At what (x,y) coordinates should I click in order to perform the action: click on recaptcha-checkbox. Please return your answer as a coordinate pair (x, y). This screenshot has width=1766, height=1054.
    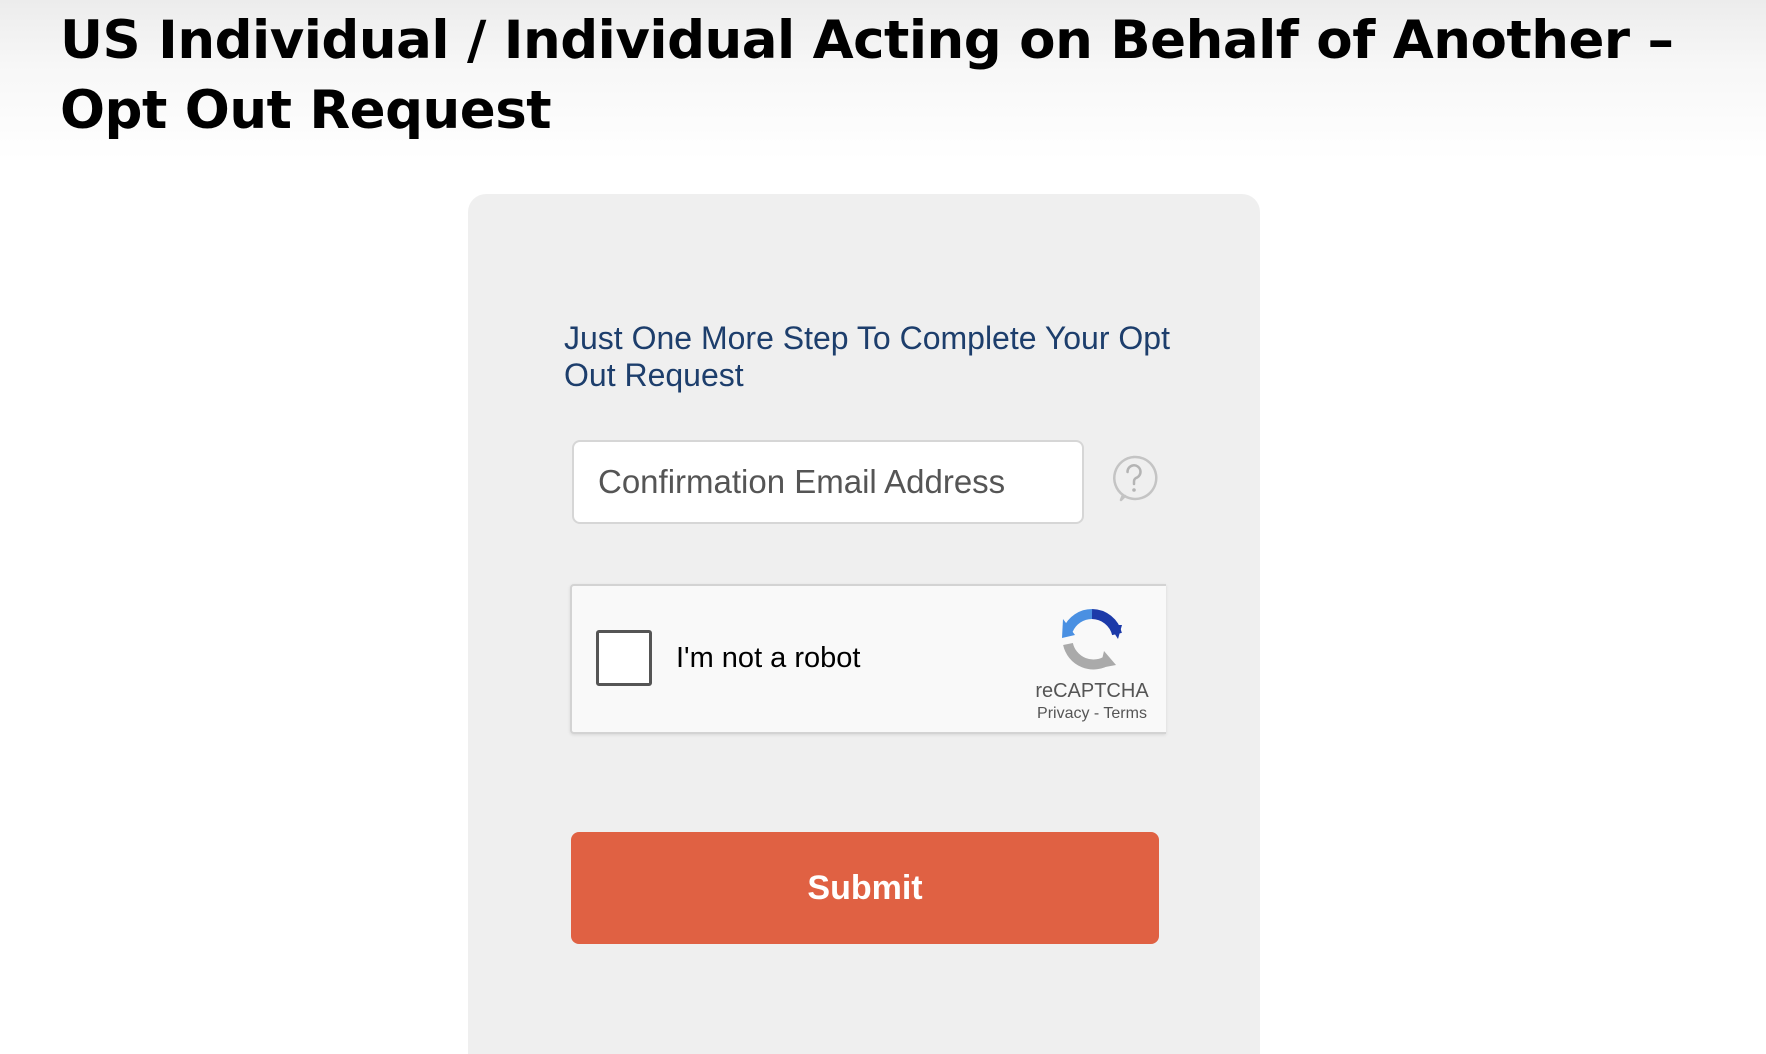
    Looking at the image, I should click on (624, 658).